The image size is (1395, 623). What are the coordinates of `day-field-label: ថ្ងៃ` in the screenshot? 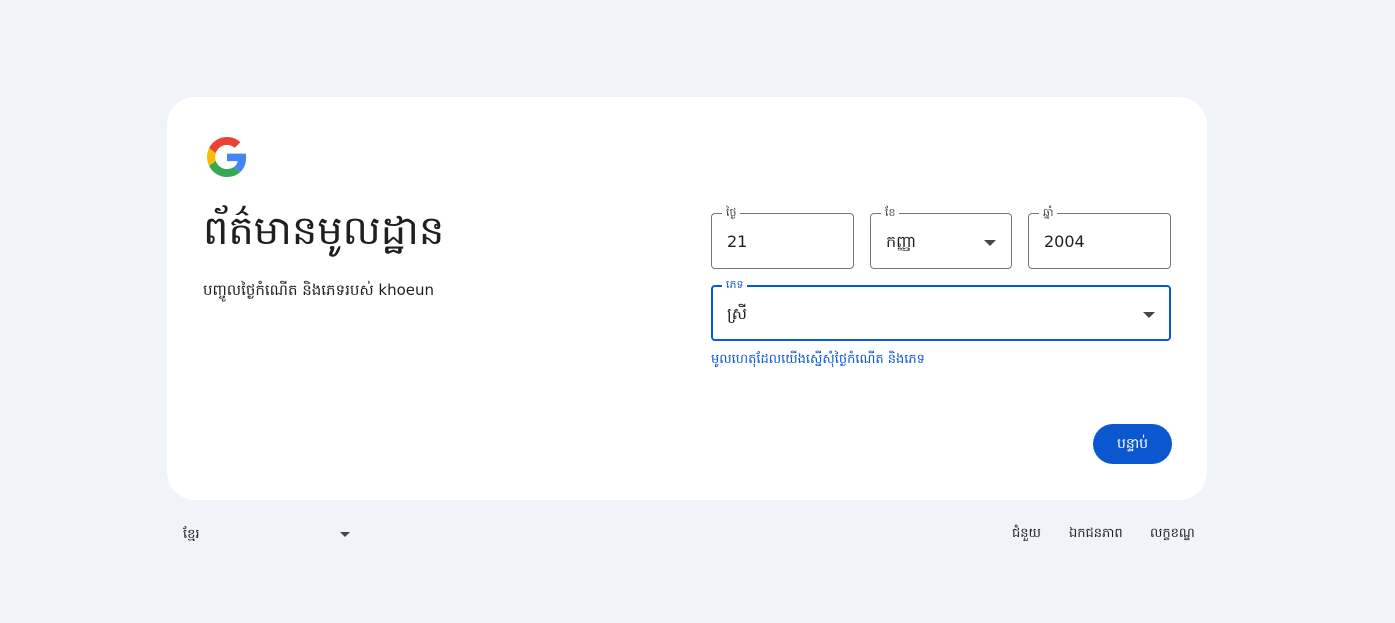 It's located at (731, 213).